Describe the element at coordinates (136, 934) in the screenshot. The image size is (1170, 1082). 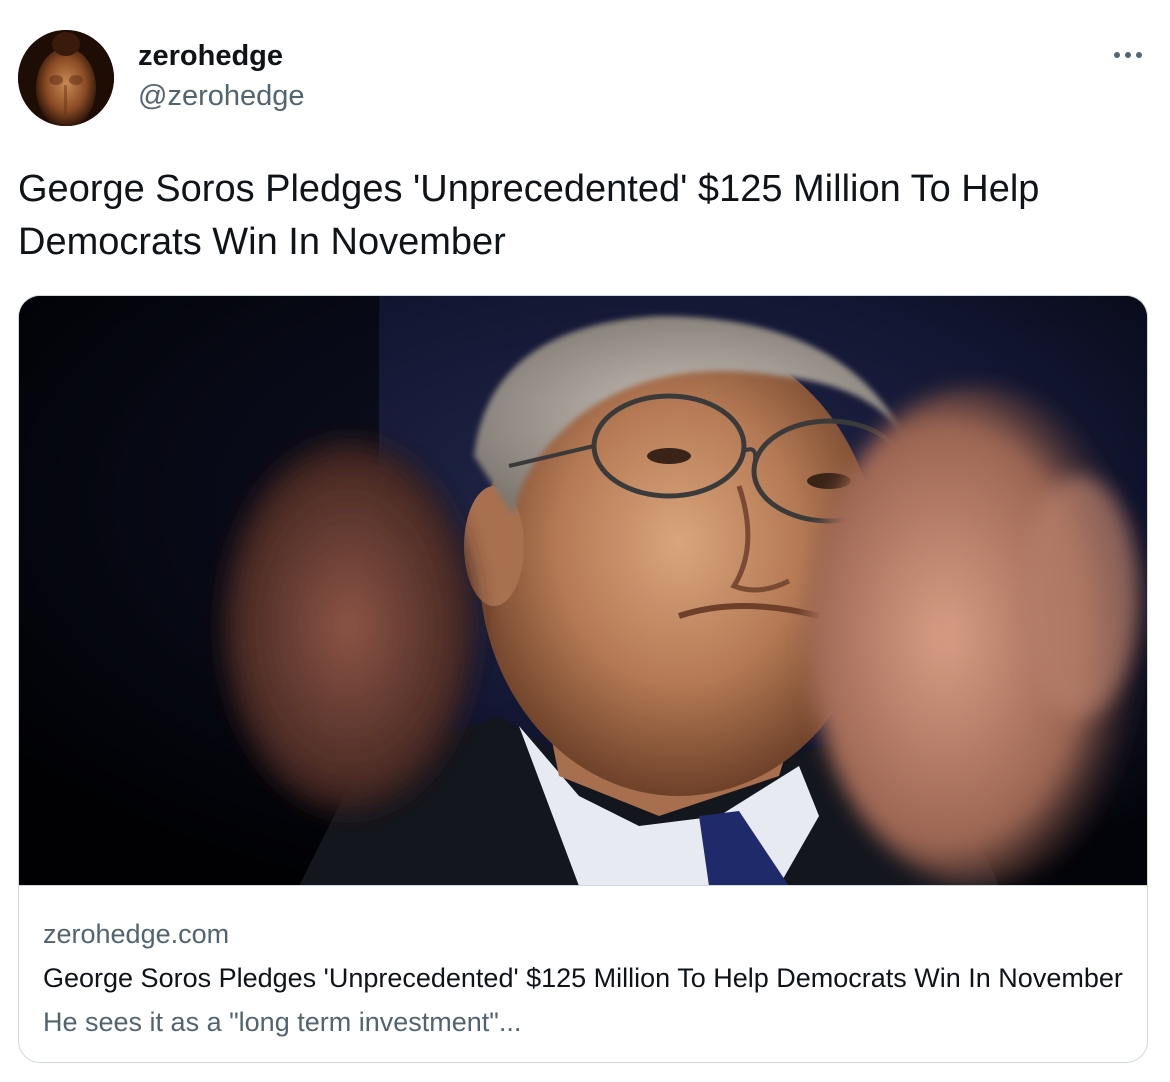
I see `card-domain: zerohedge.com` at that location.